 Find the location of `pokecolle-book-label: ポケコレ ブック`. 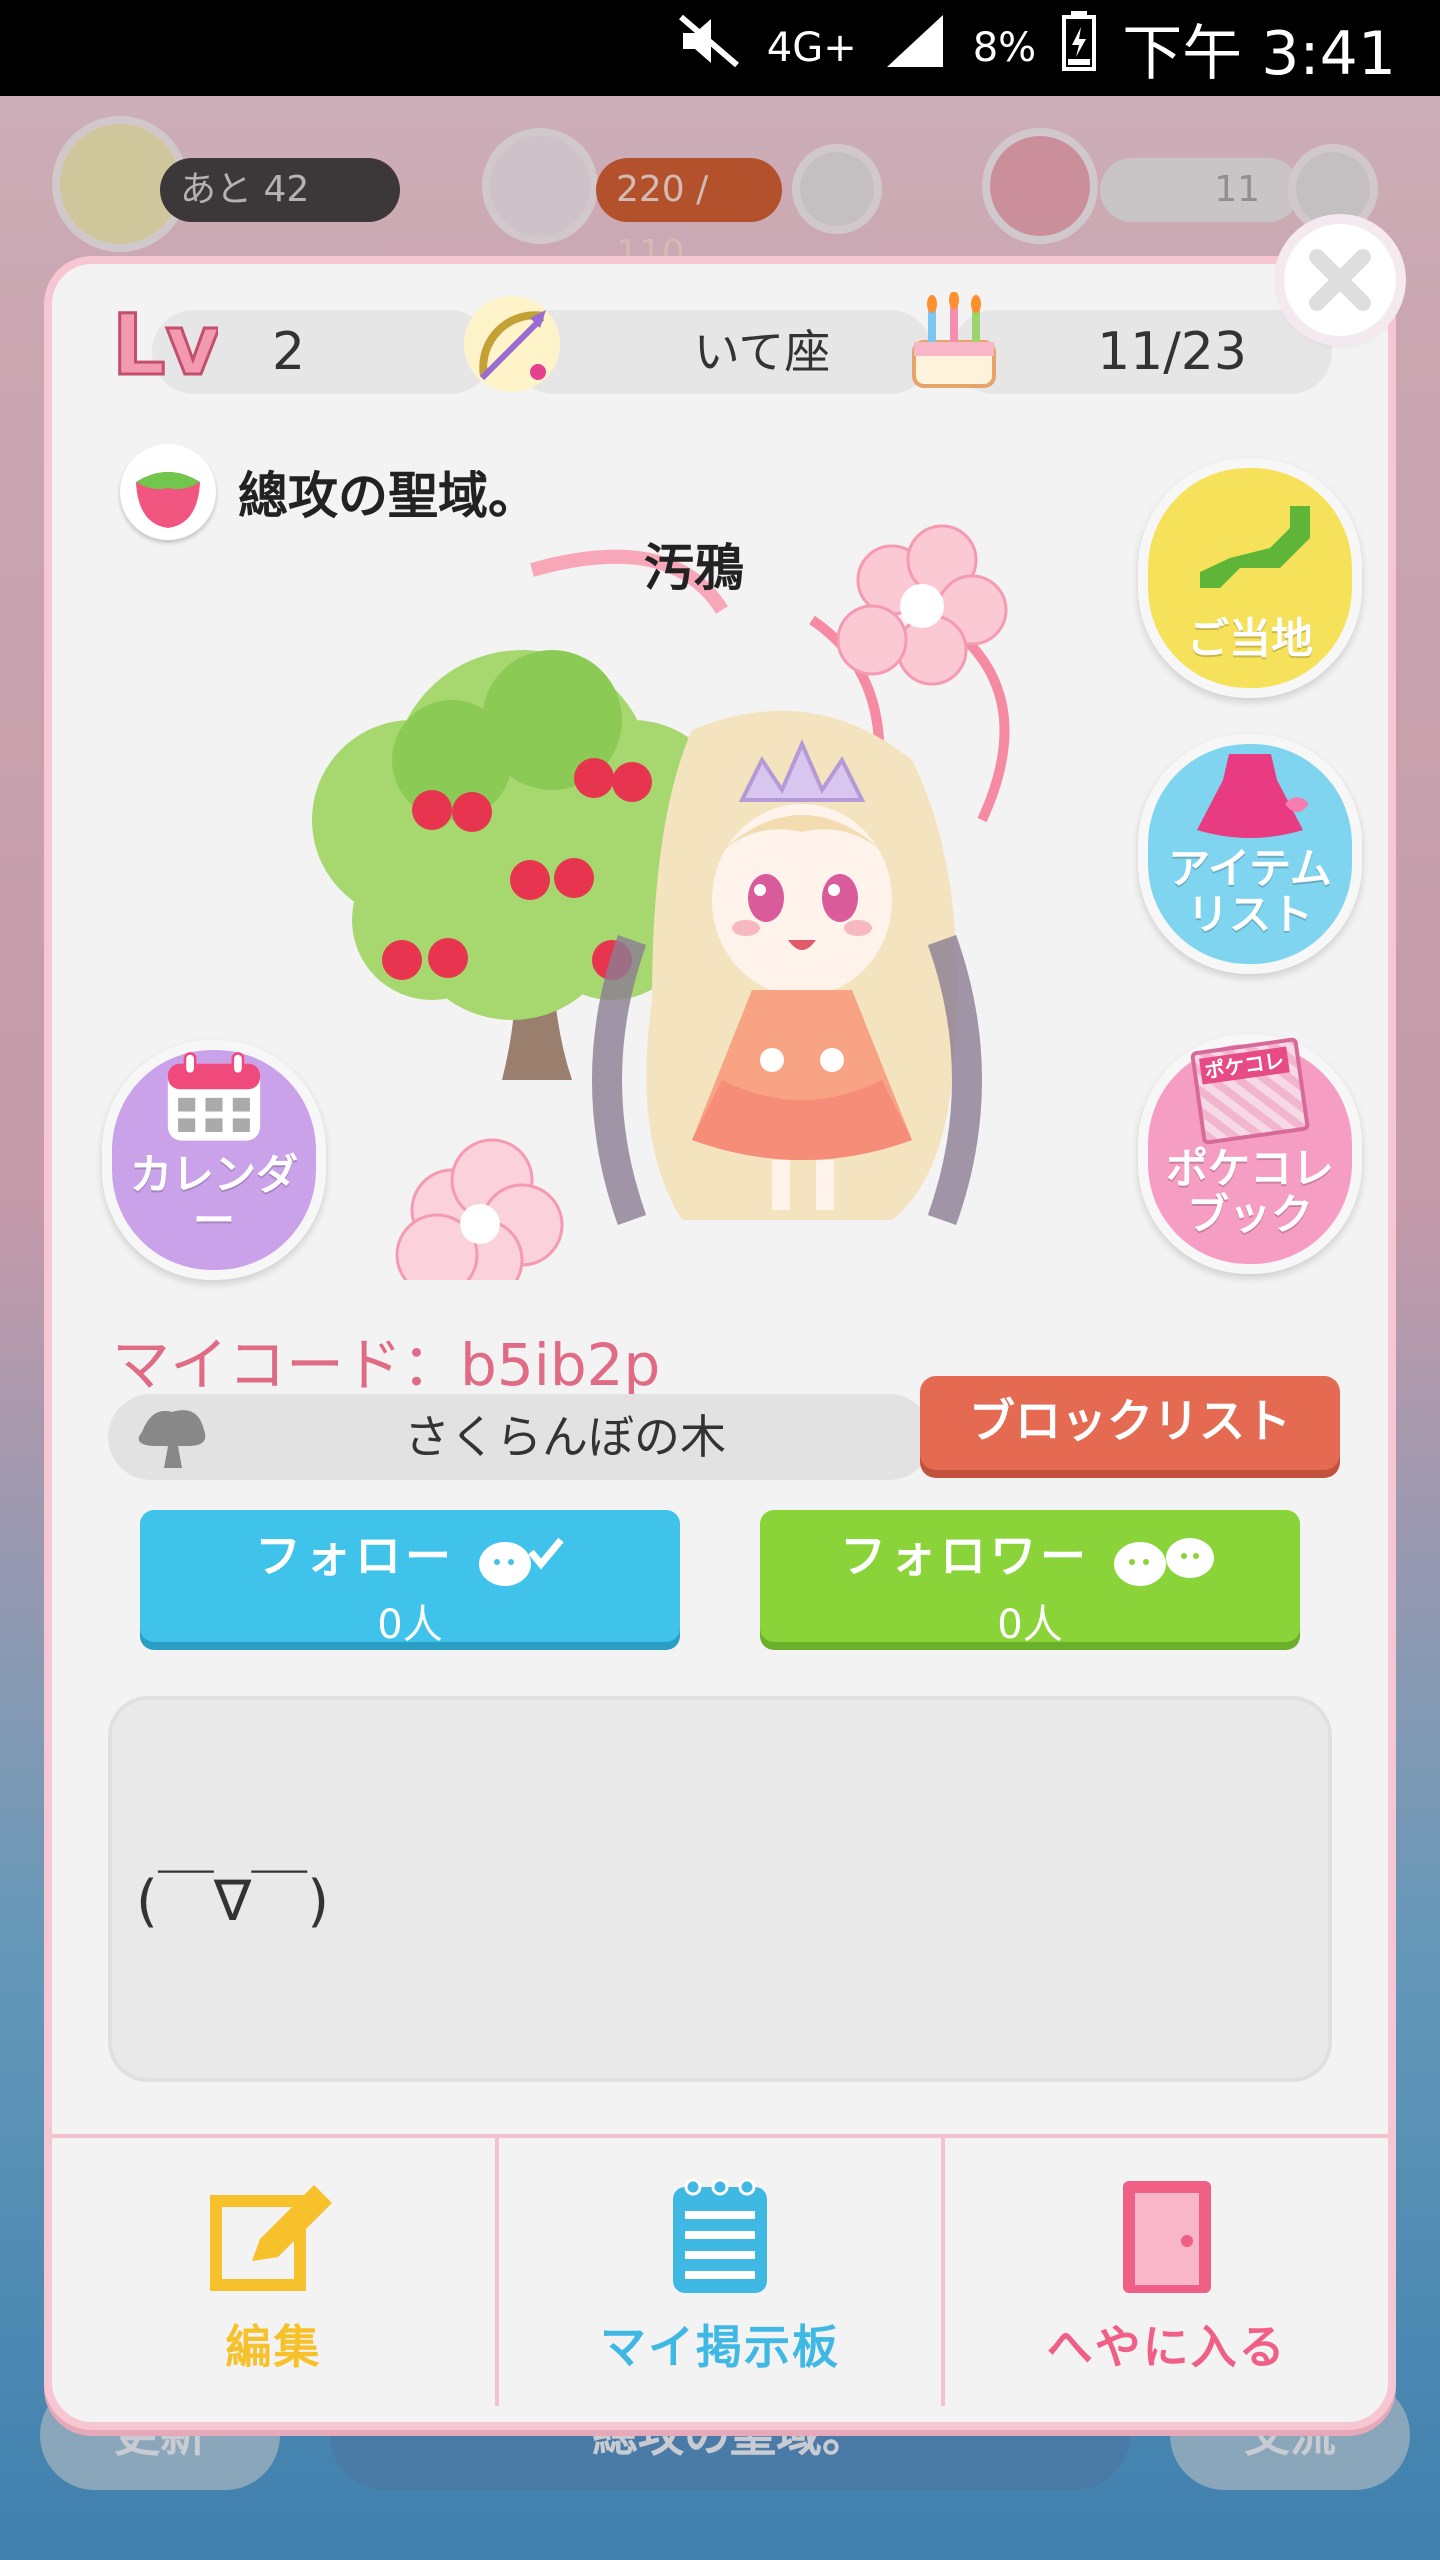

pokecolle-book-label: ポケコレ ブック is located at coordinates (1249, 1191).